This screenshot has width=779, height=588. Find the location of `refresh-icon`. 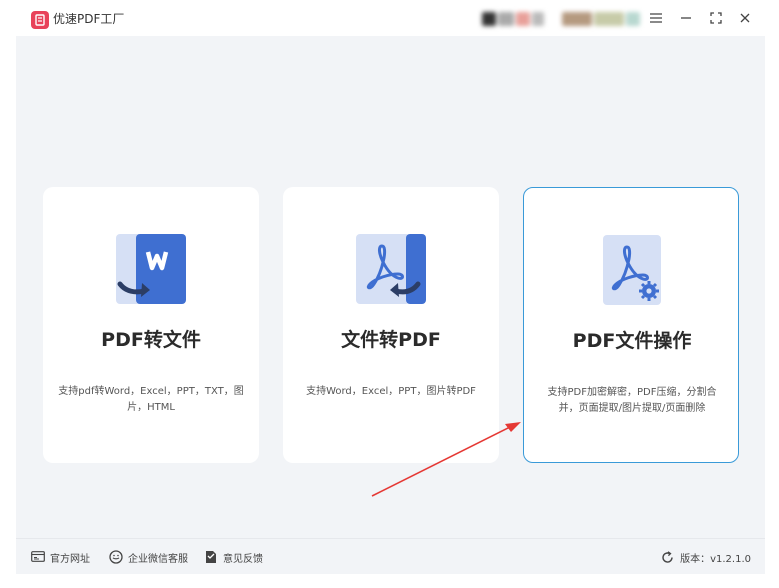

refresh-icon is located at coordinates (668, 557).